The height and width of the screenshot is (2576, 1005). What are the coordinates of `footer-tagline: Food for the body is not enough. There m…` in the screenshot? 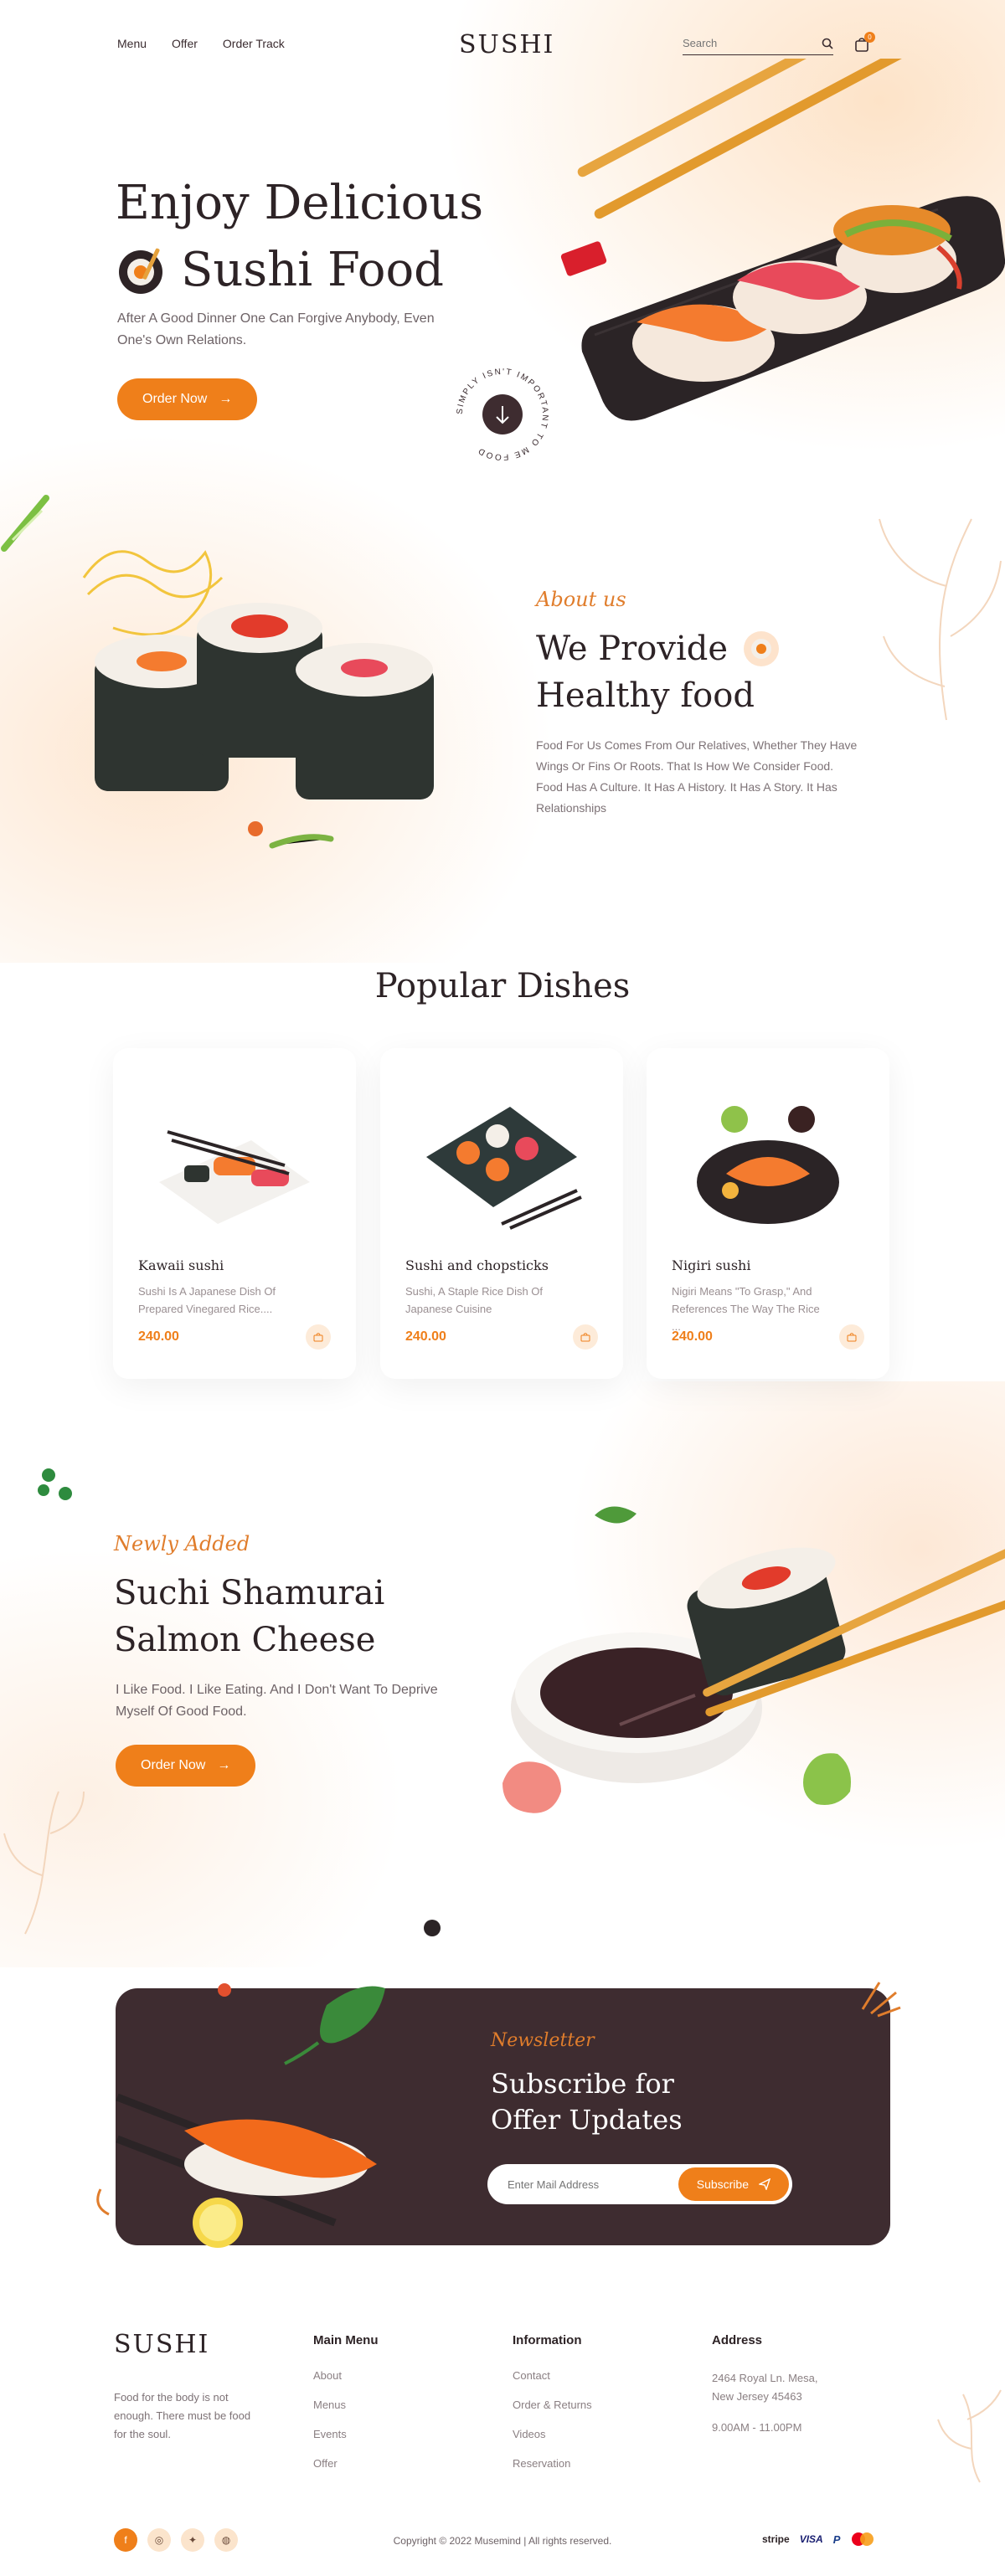 It's located at (182, 2415).